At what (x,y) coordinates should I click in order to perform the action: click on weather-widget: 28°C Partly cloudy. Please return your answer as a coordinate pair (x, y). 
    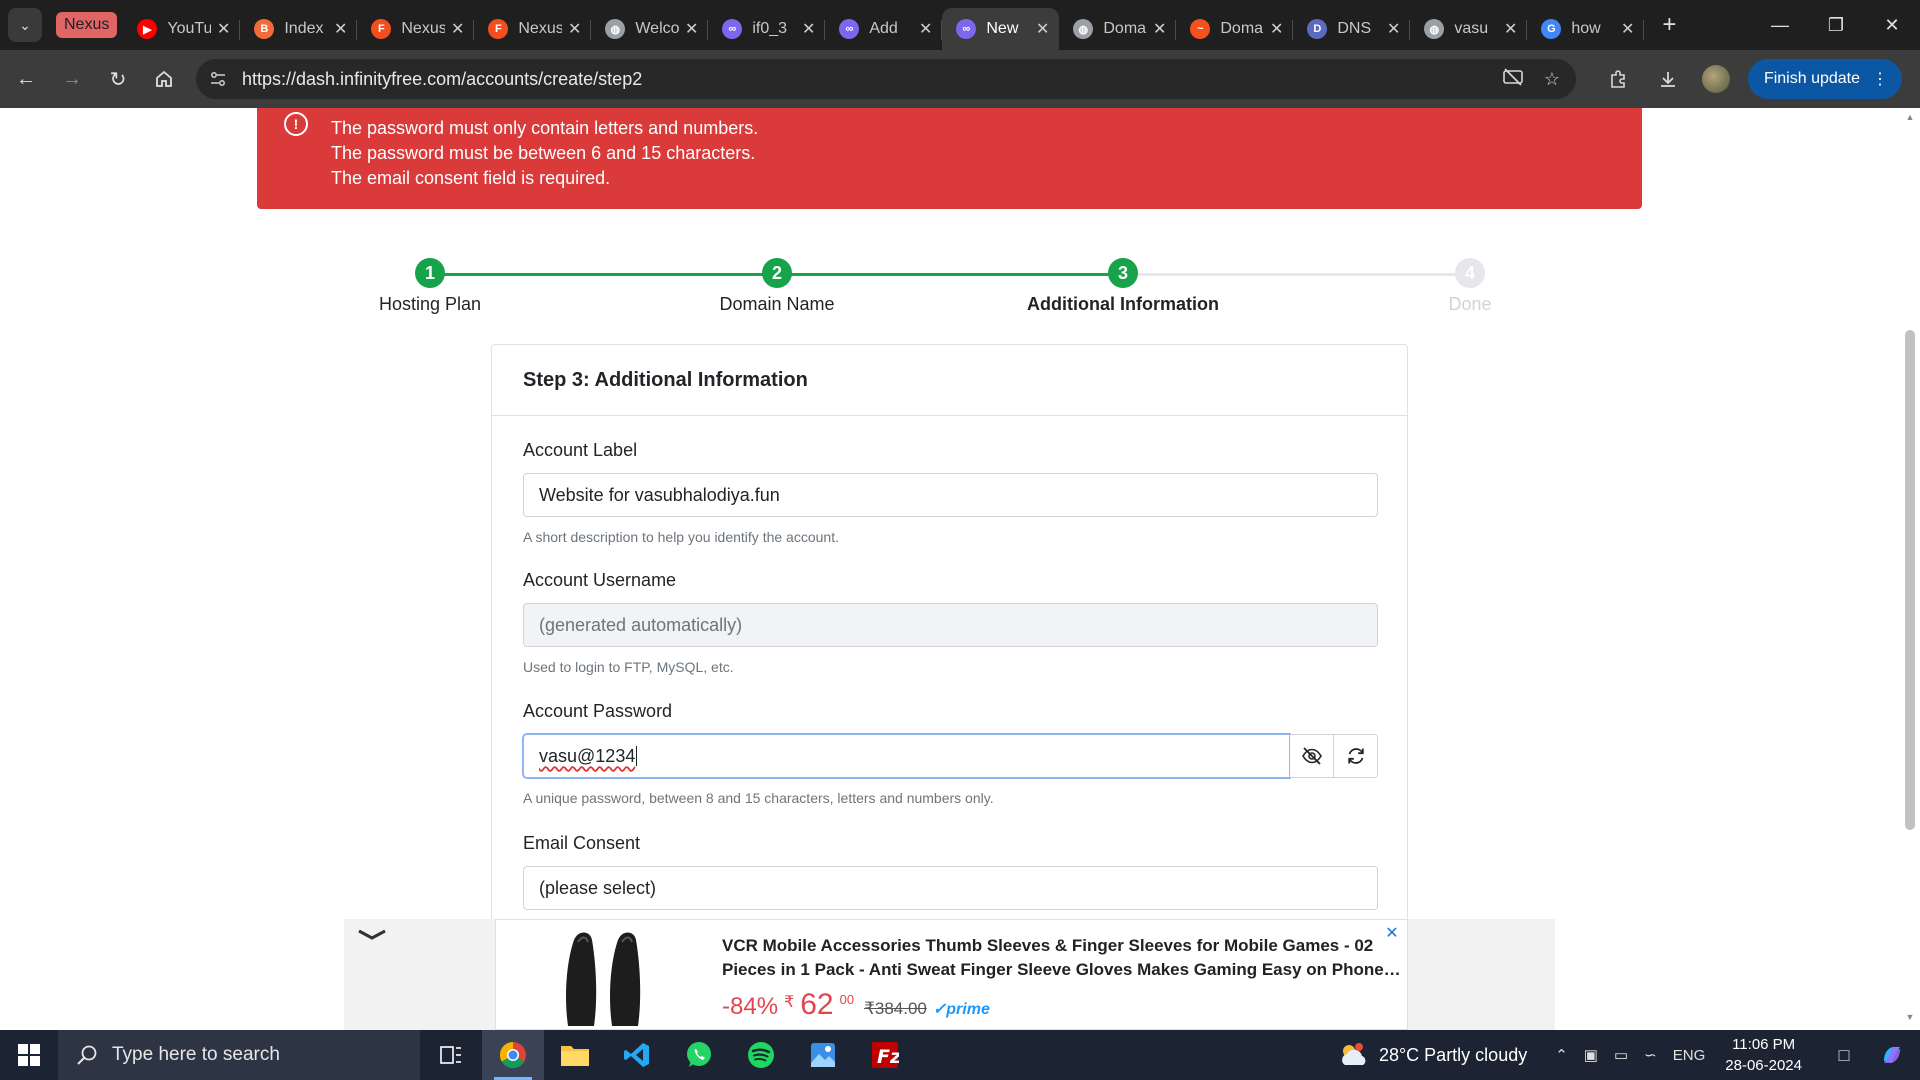
    Looking at the image, I should click on (1432, 1055).